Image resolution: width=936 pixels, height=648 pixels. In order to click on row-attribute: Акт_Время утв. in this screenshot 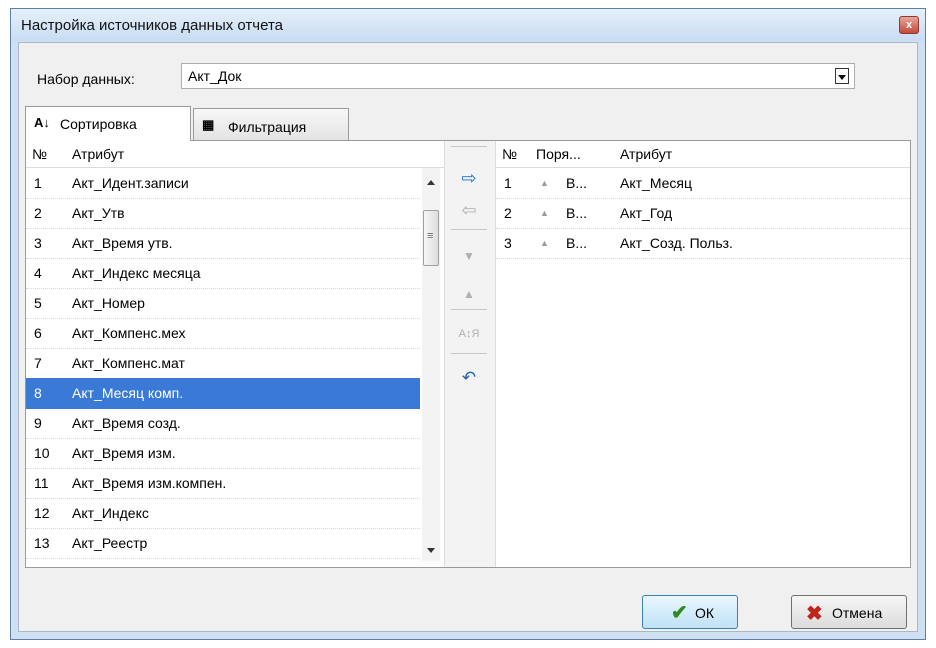, I will do `click(122, 243)`.